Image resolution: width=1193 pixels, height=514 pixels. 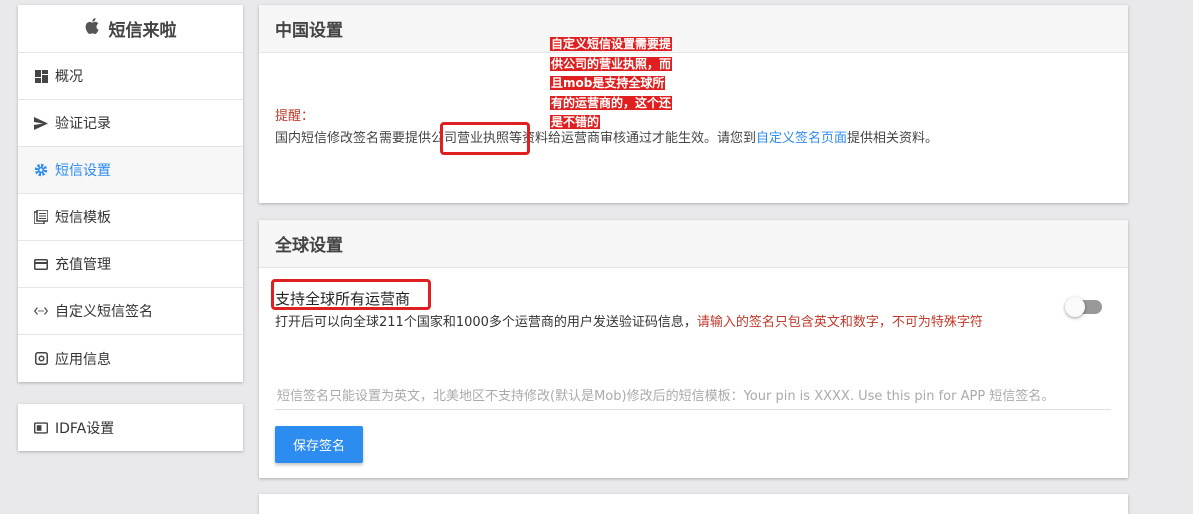 I want to click on sidebar-item-sms-templates: 短信模板, so click(x=130, y=217).